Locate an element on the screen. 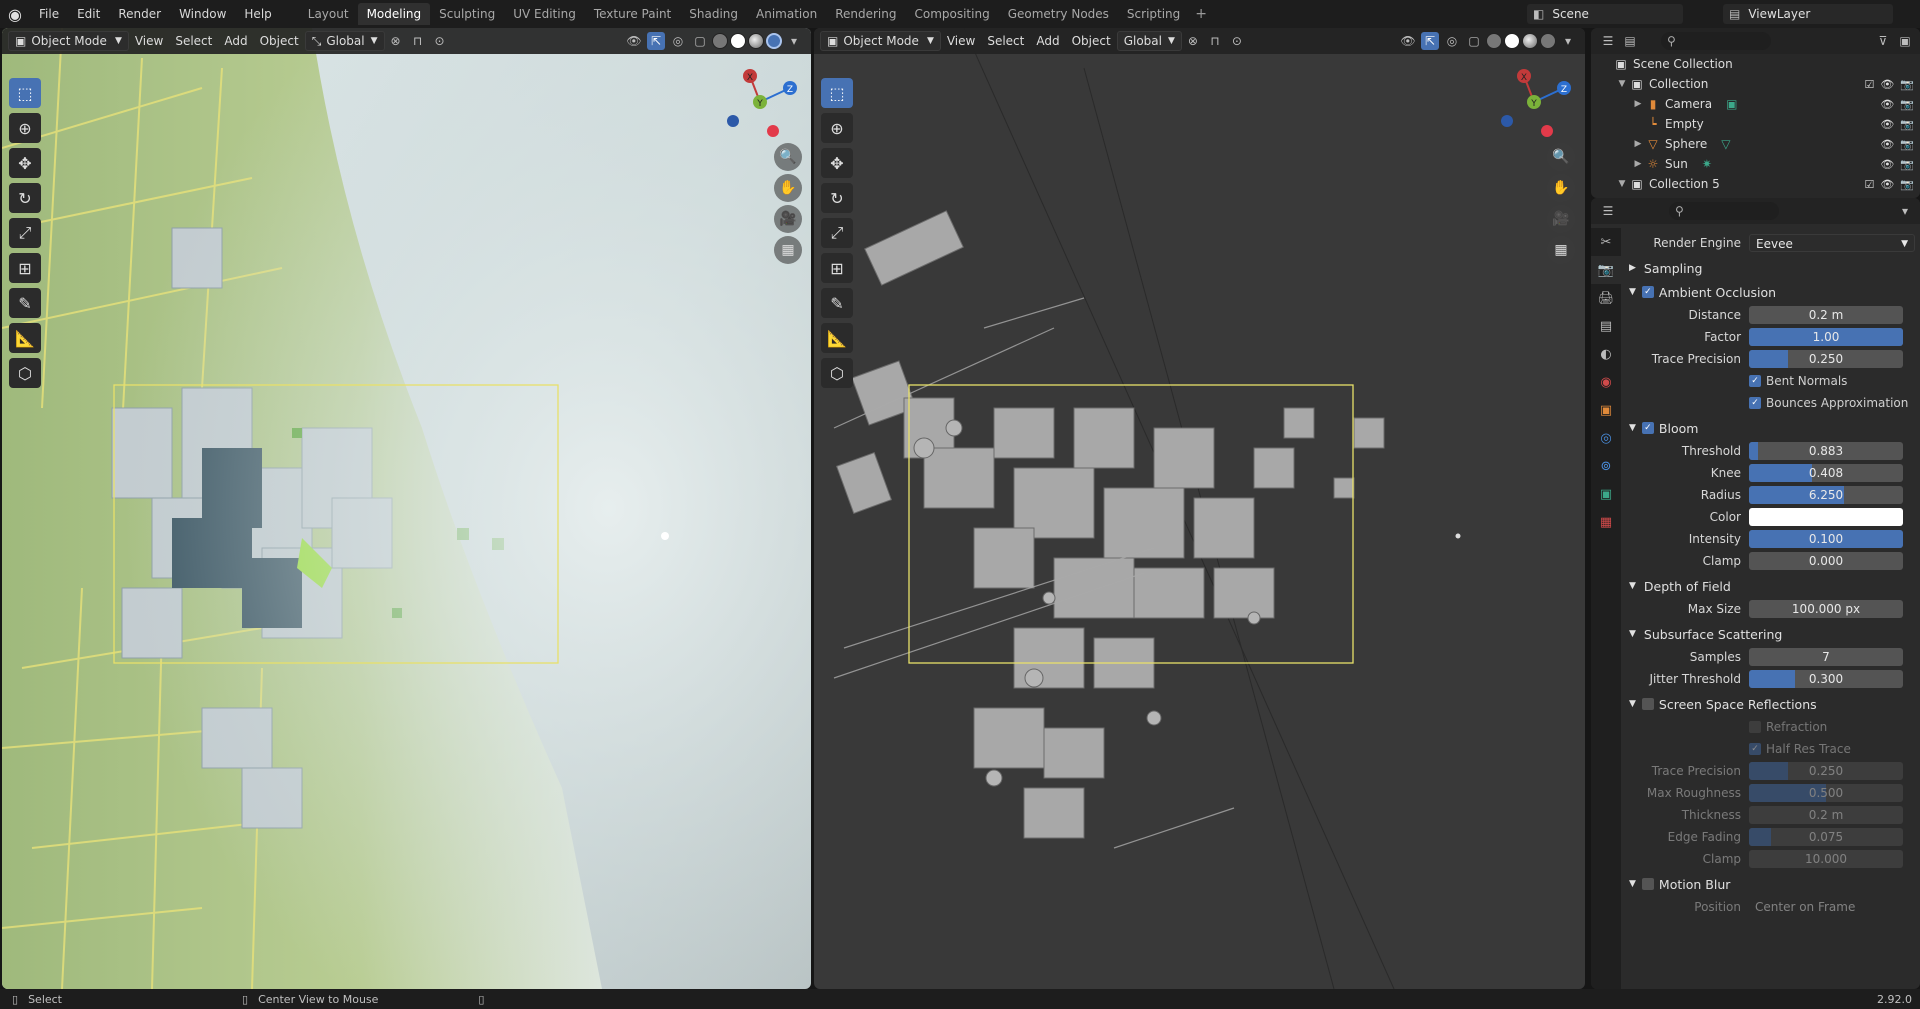 The width and height of the screenshot is (1920, 1009). blender-logo-icon: ◉ is located at coordinates (15, 14).